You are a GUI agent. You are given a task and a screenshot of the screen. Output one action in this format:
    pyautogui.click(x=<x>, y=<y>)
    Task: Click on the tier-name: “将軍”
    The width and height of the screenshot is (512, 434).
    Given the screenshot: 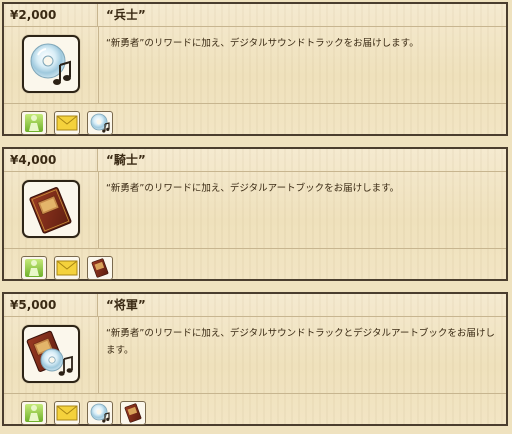 What is the action you would take?
    pyautogui.click(x=126, y=305)
    